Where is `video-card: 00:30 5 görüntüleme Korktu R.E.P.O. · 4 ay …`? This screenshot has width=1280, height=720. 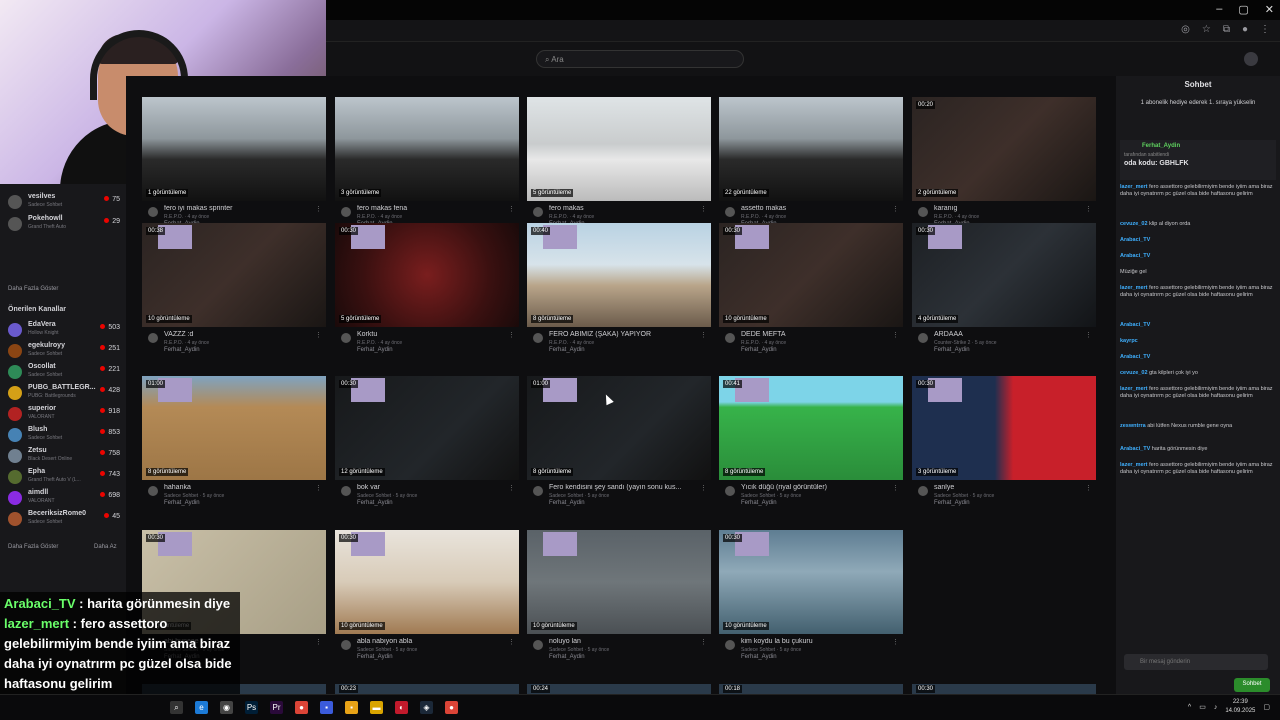
video-card: 00:30 5 görüntüleme Korktu R.E.P.O. · 4 ay … is located at coordinates (427, 290).